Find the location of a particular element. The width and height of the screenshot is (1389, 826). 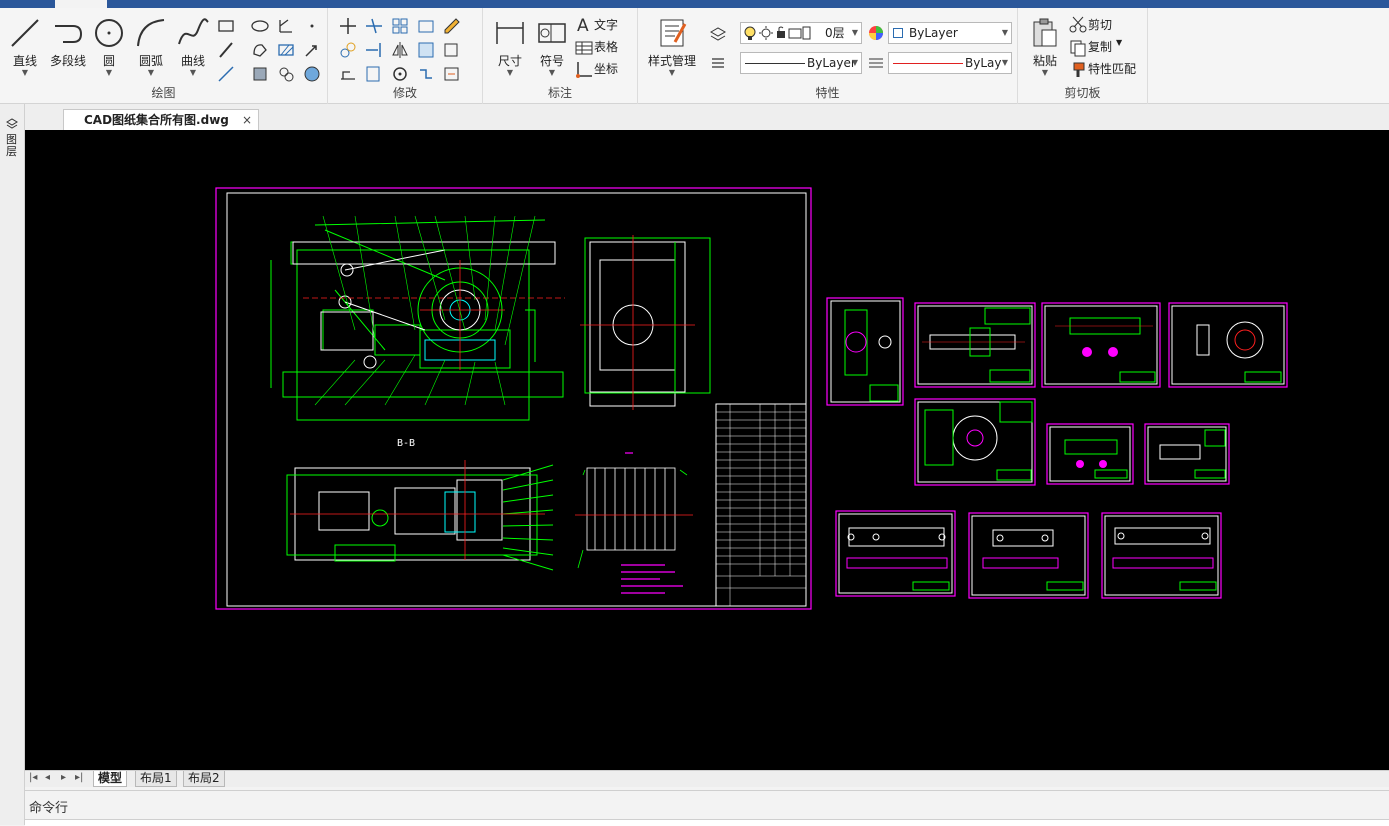

copy-icon is located at coordinates (1078, 48).